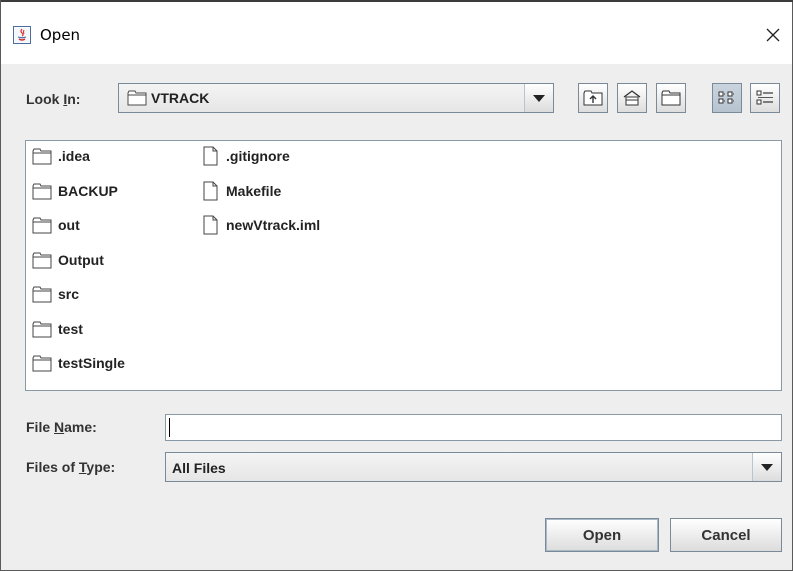  What do you see at coordinates (70, 328) in the screenshot?
I see `item-name: test` at bounding box center [70, 328].